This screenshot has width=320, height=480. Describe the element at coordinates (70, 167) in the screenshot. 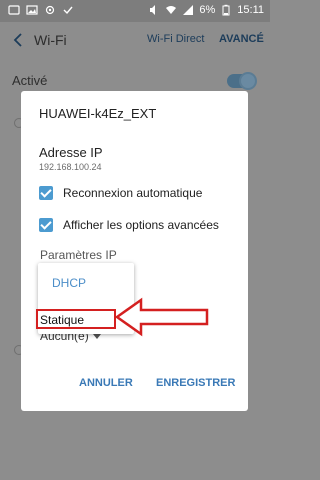

I see `ip-address-value: 192.168.100.24` at that location.